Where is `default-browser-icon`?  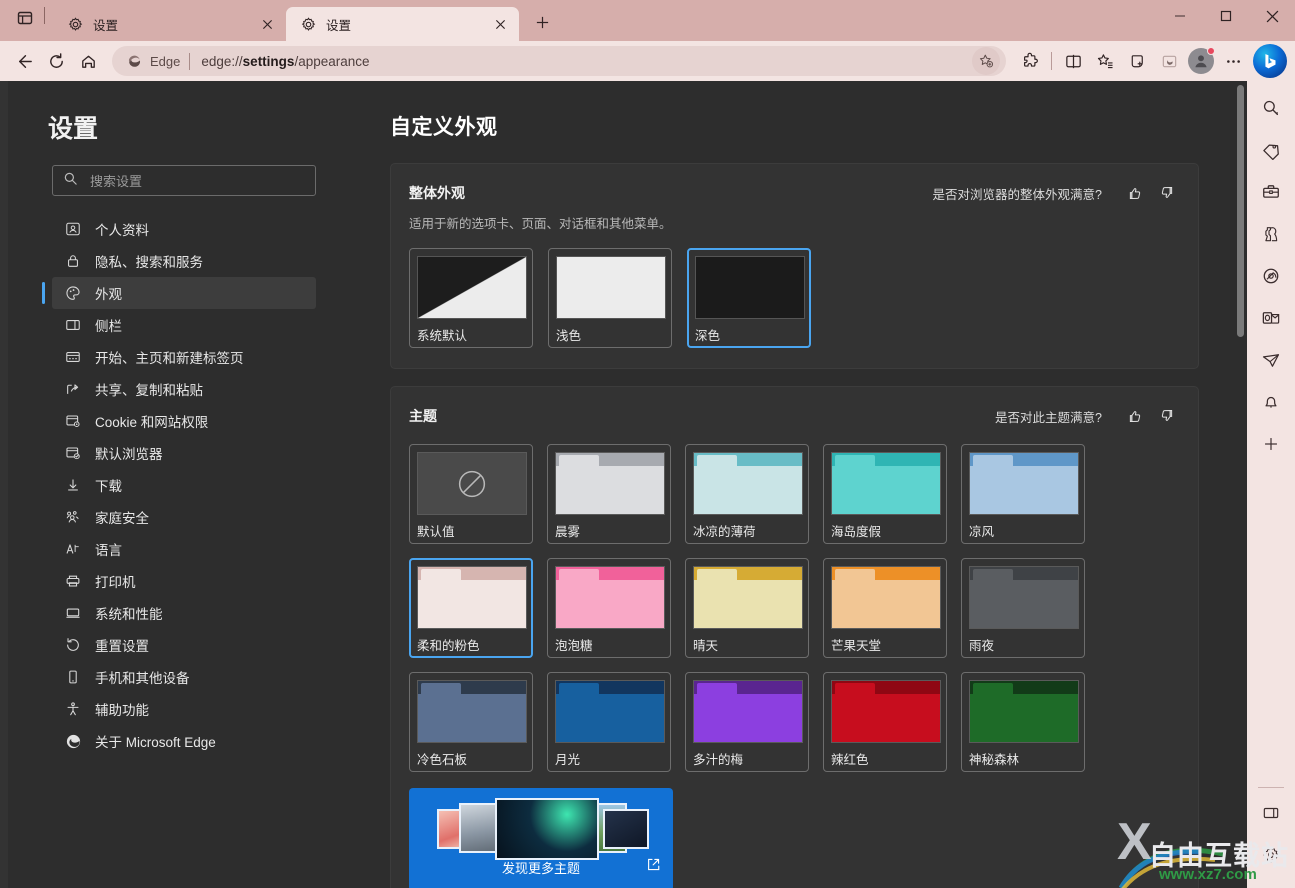 default-browser-icon is located at coordinates (73, 453).